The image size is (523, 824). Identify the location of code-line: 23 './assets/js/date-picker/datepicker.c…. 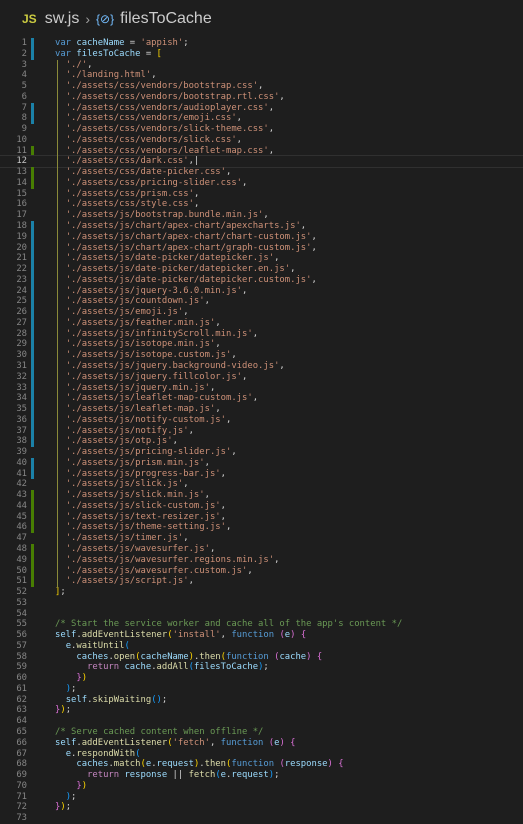
(261, 280).